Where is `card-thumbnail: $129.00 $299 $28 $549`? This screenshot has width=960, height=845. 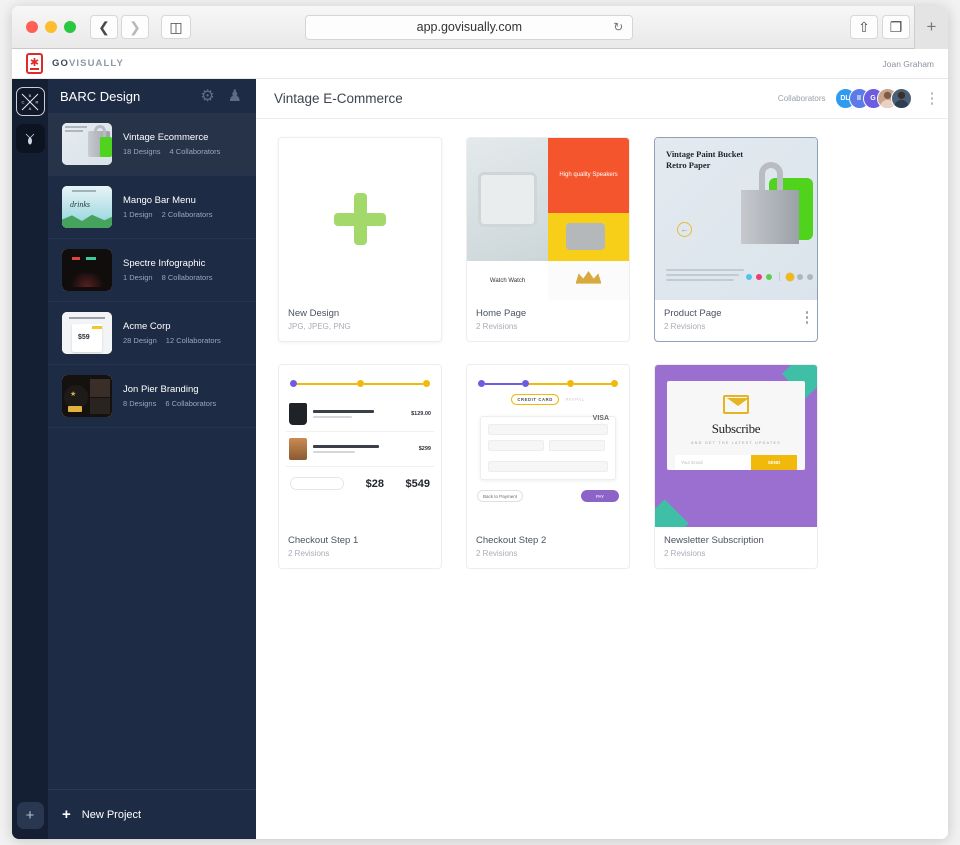
card-thumbnail: $129.00 $299 $28 $549 is located at coordinates (360, 446).